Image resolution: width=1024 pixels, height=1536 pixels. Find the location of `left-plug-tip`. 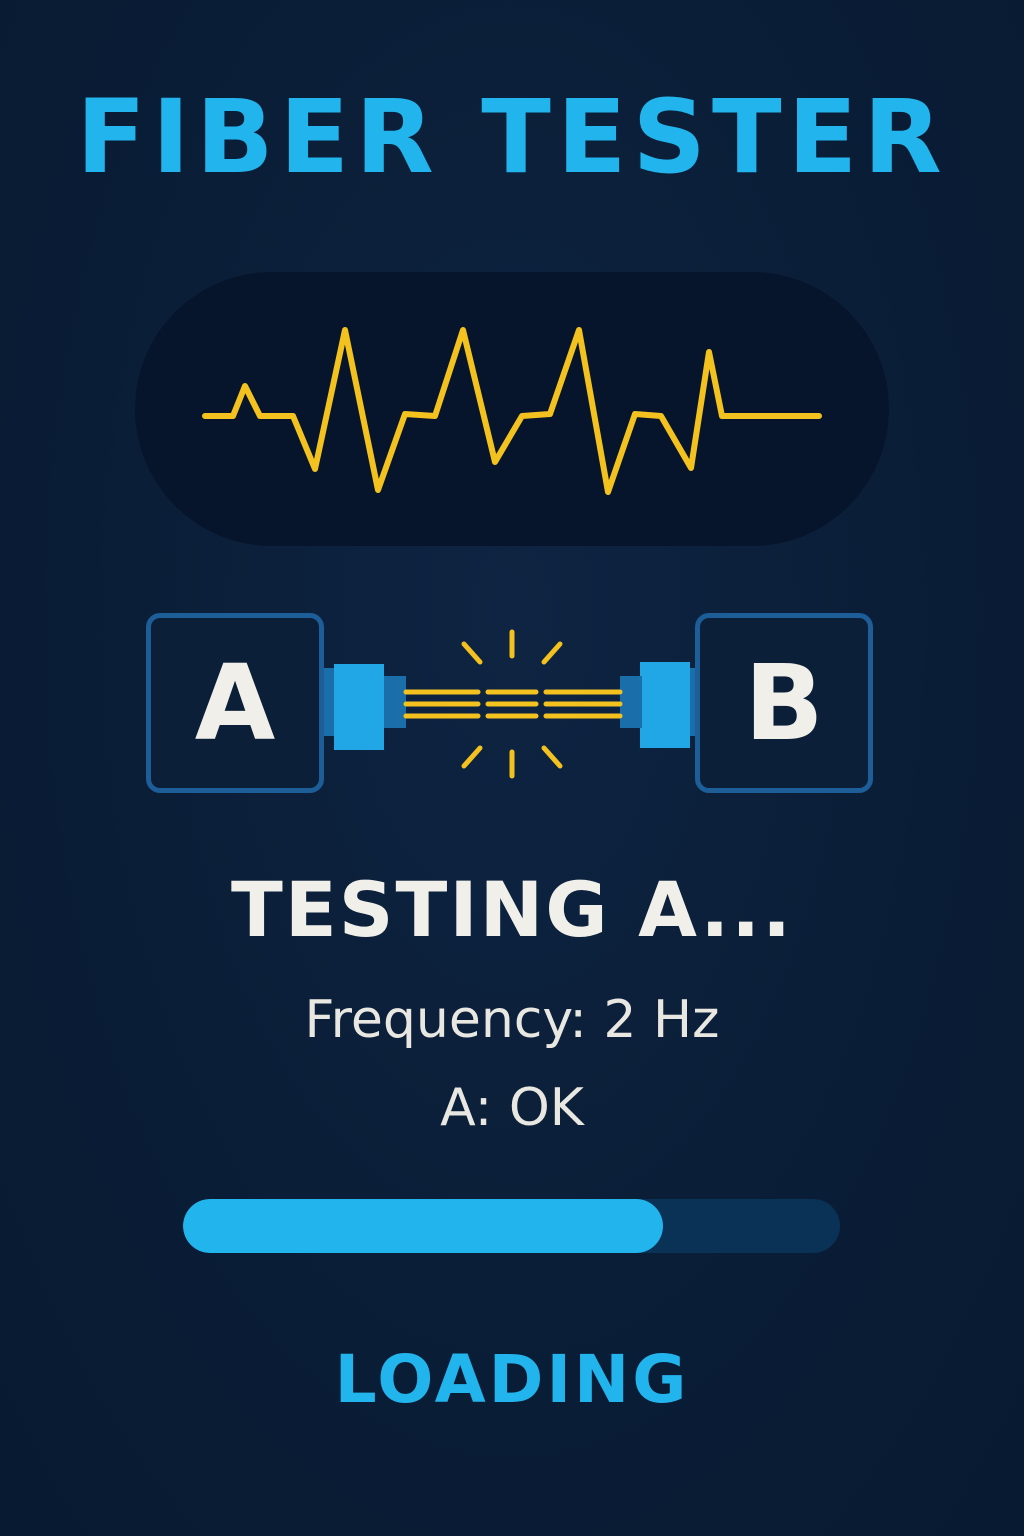

left-plug-tip is located at coordinates (395, 702).